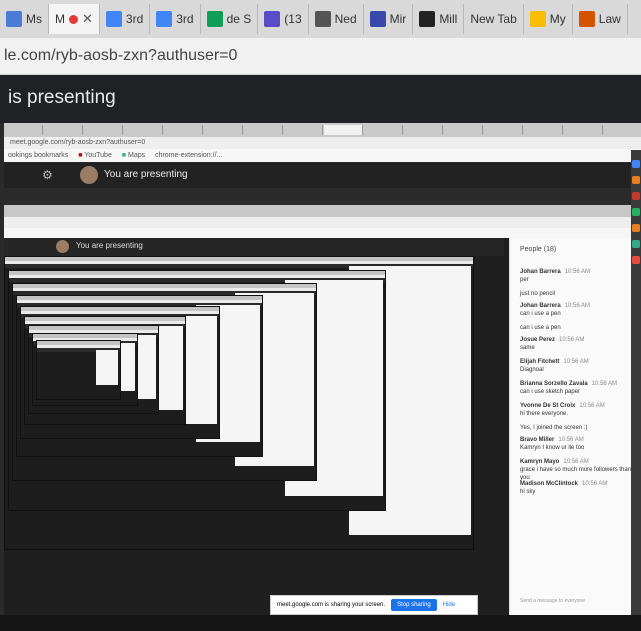 This screenshot has height=631, width=641. I want to click on tab-10: My, so click(548, 19).